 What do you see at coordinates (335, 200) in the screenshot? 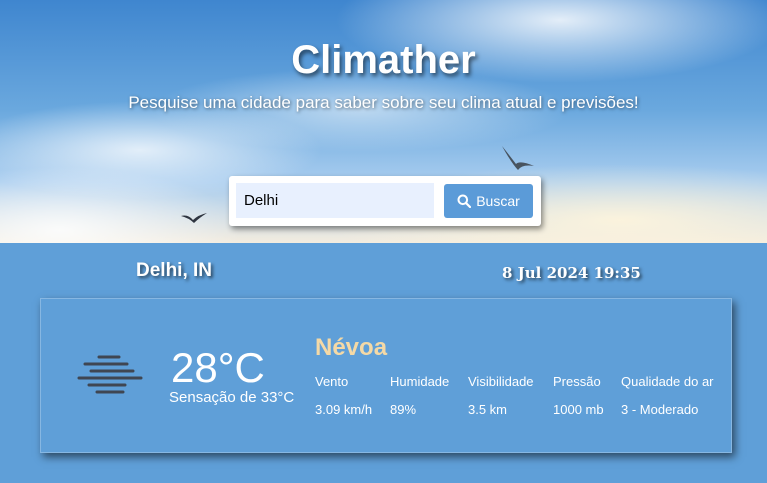
I see `search-input` at bounding box center [335, 200].